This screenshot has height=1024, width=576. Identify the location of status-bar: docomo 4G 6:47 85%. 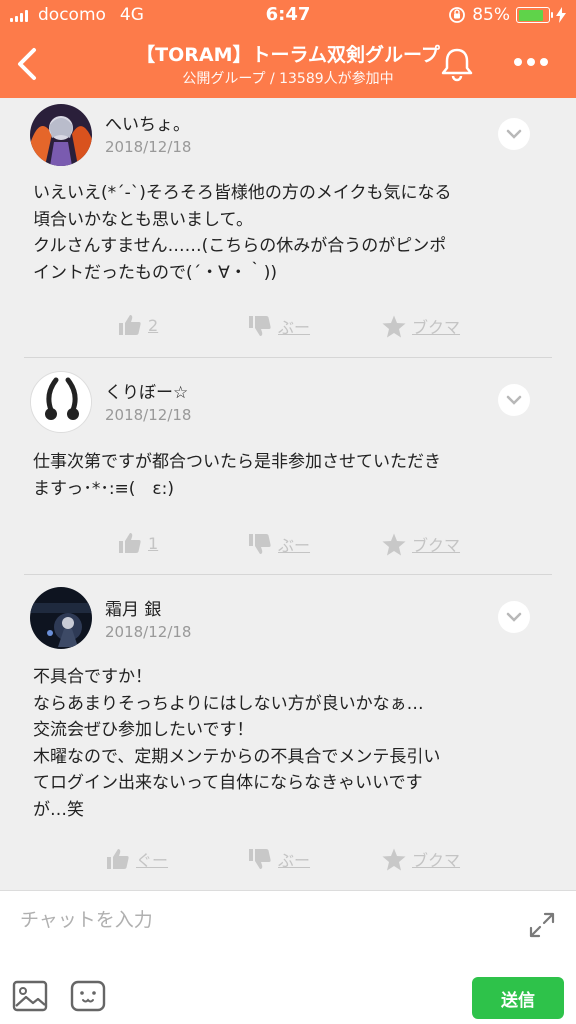
(288, 15).